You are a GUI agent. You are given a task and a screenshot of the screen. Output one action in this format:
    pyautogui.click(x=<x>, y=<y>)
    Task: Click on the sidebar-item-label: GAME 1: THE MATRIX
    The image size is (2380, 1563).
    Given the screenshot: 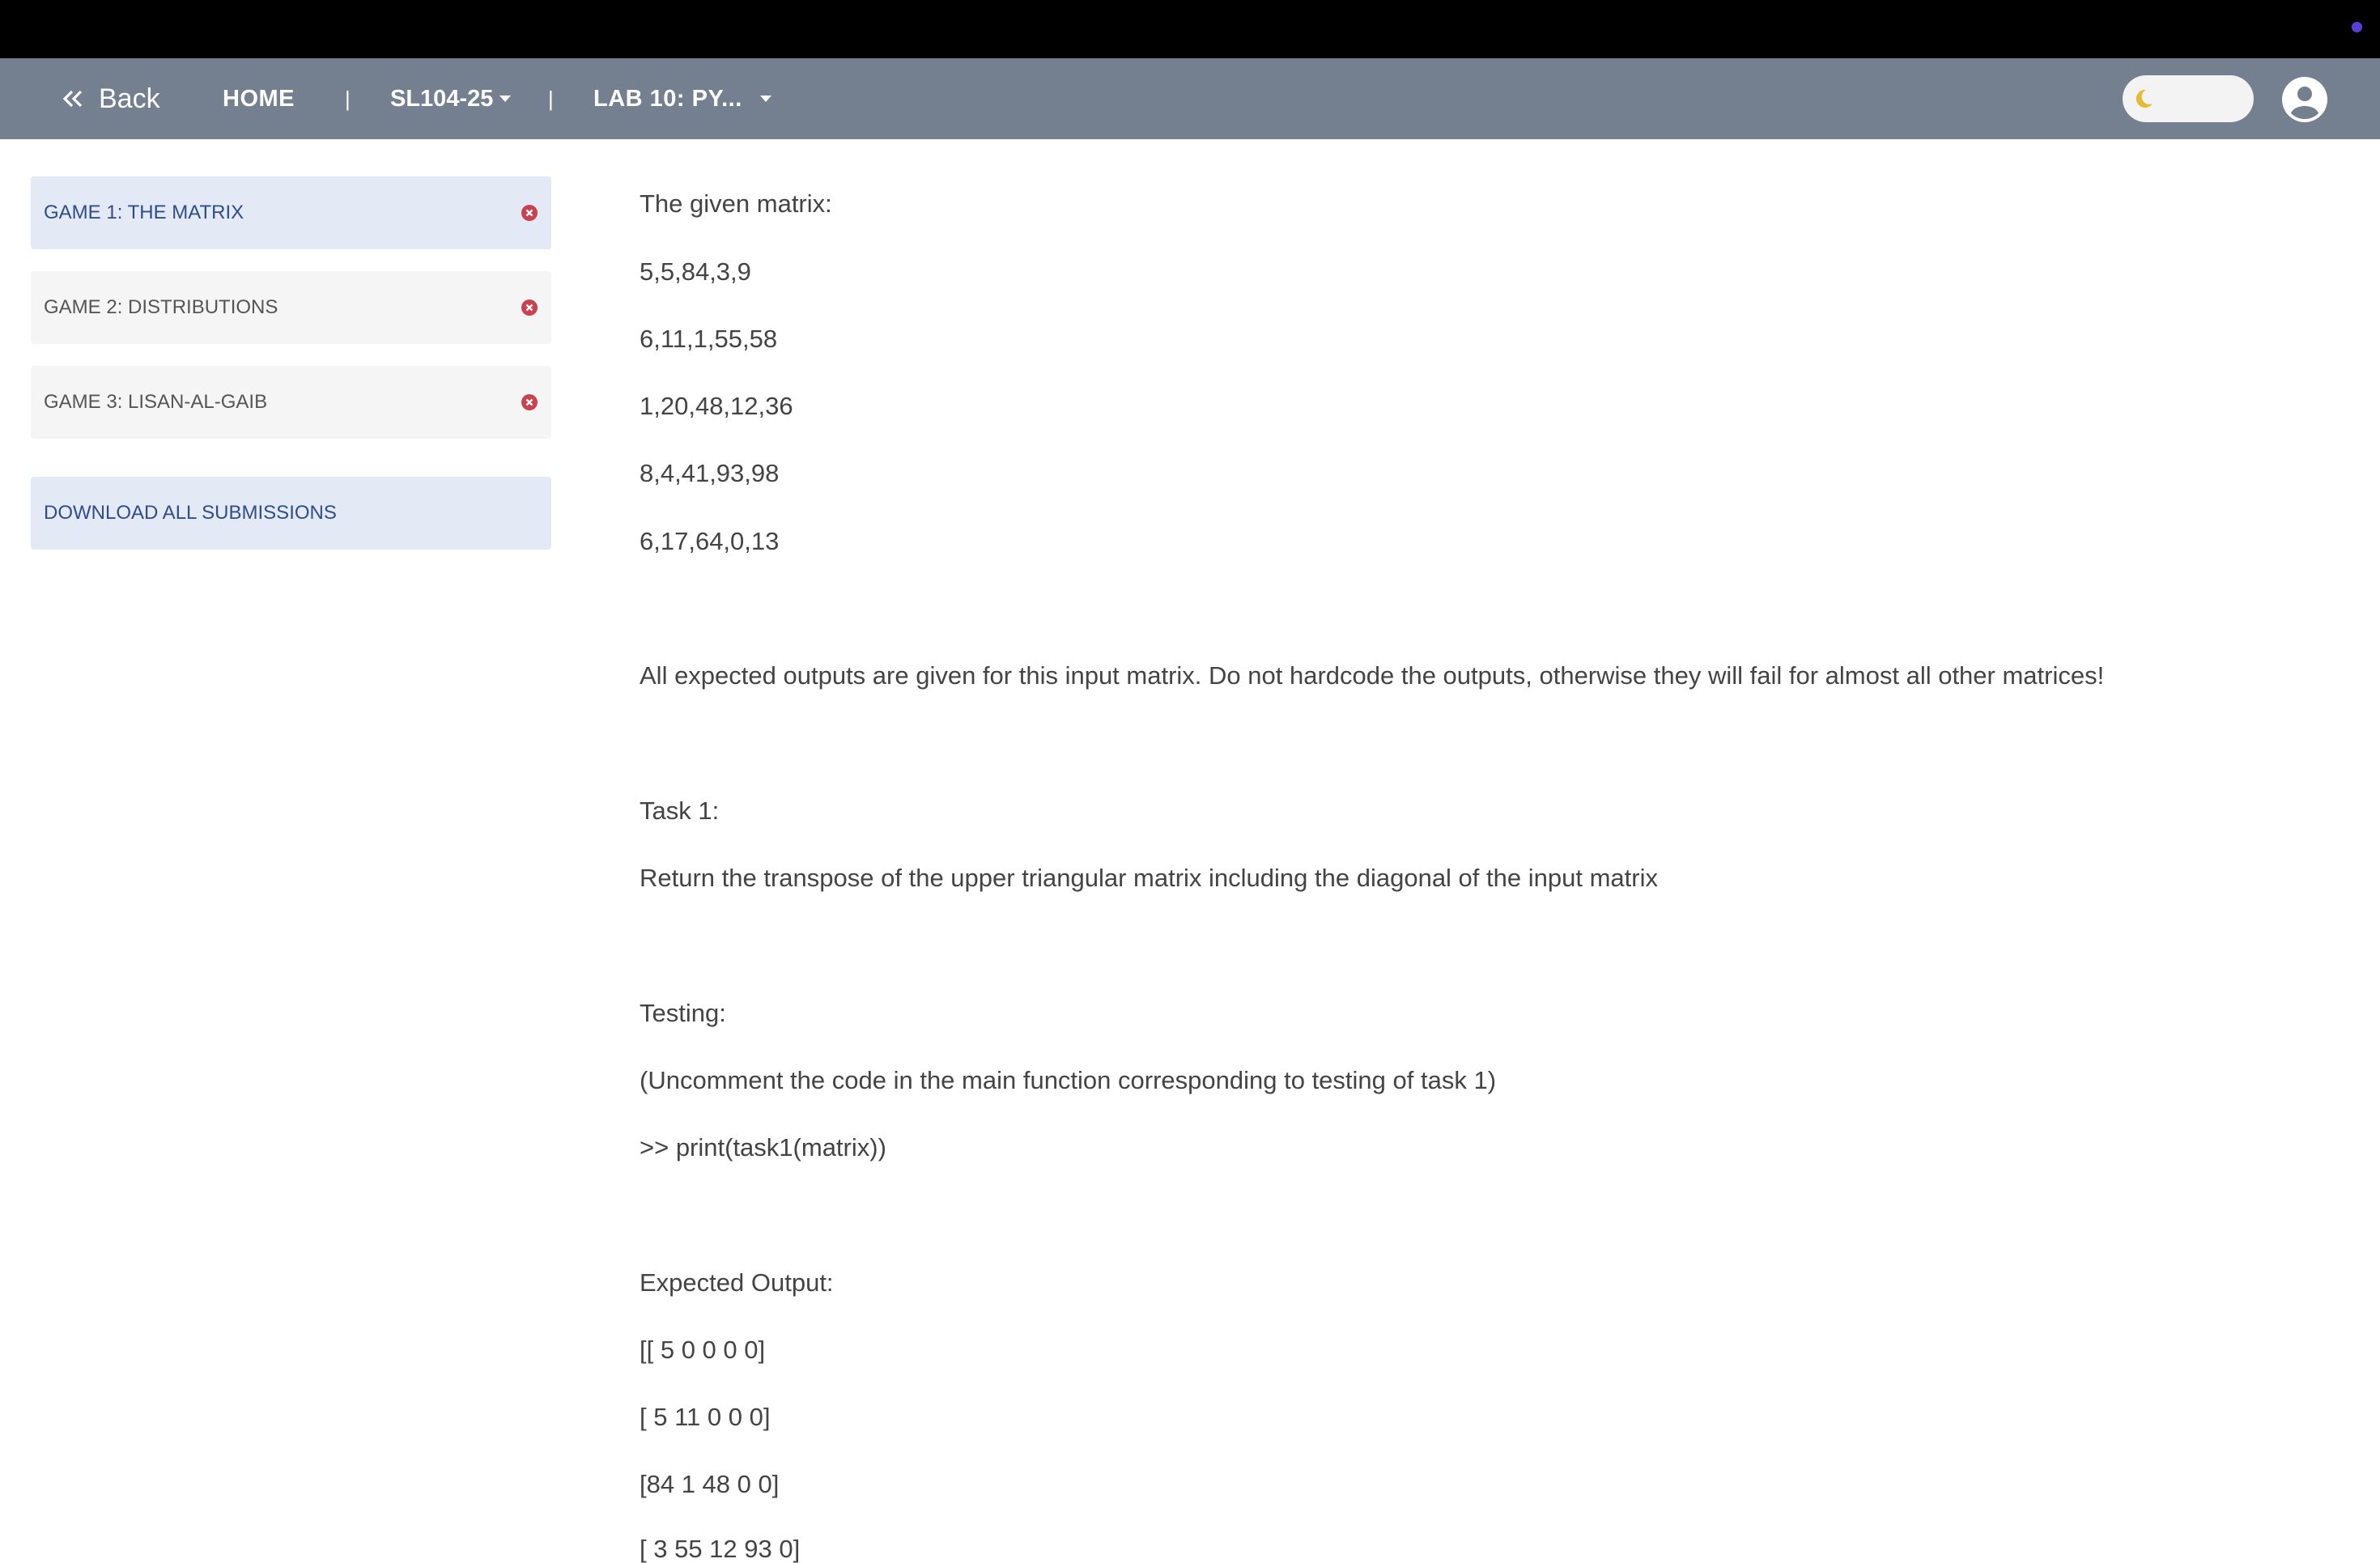 What is the action you would take?
    pyautogui.click(x=144, y=212)
    